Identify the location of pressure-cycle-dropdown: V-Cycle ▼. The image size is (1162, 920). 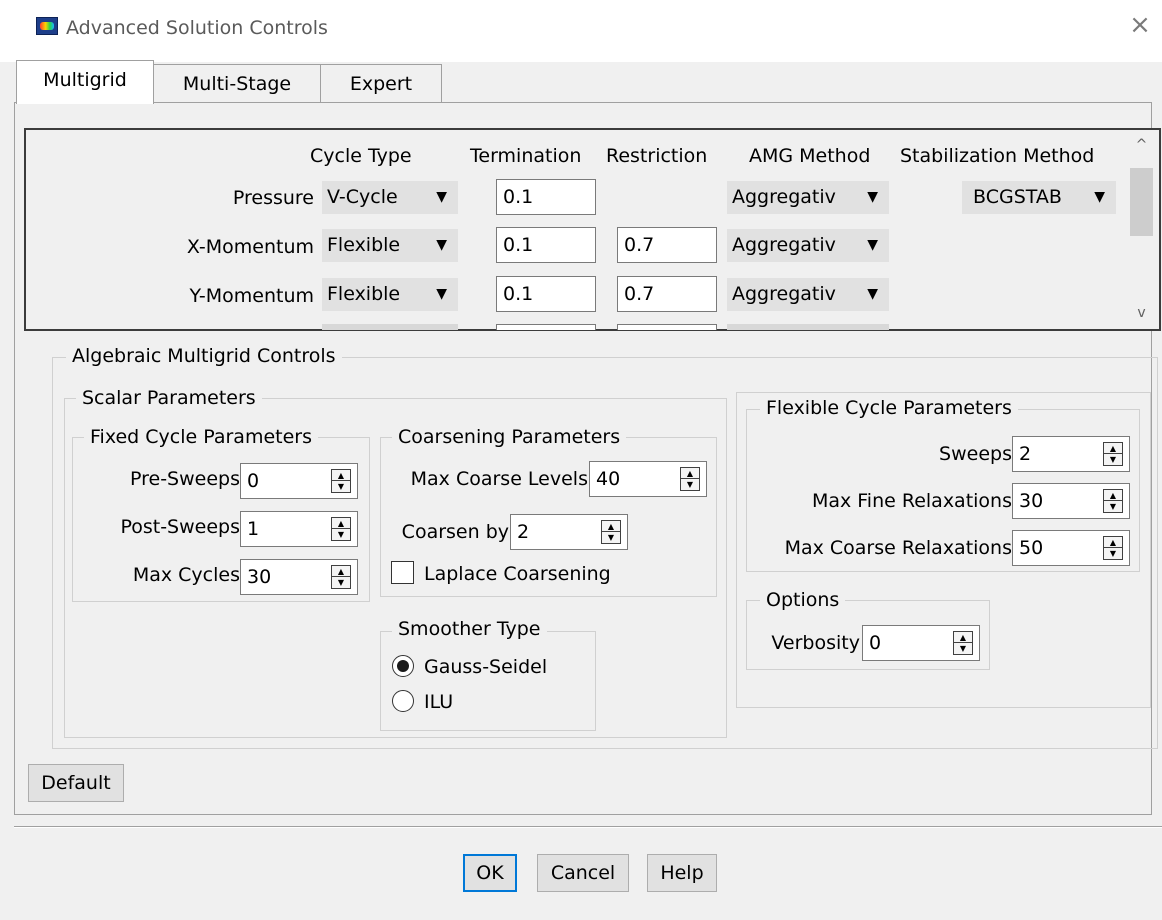
(390, 197).